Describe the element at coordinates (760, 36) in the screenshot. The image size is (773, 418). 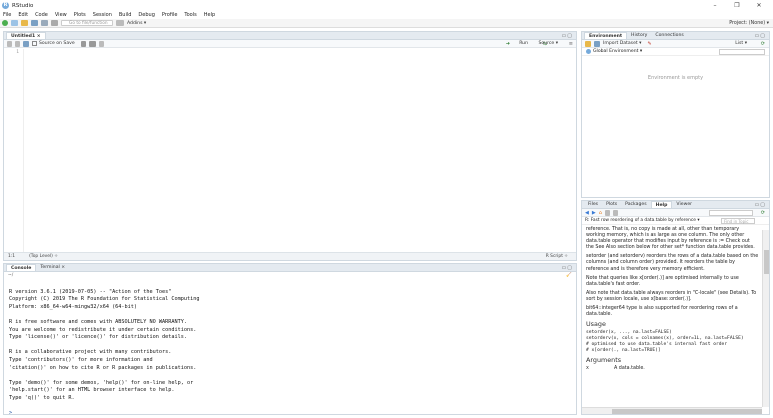
I see `environment-minmax-icon: ▭▢` at that location.